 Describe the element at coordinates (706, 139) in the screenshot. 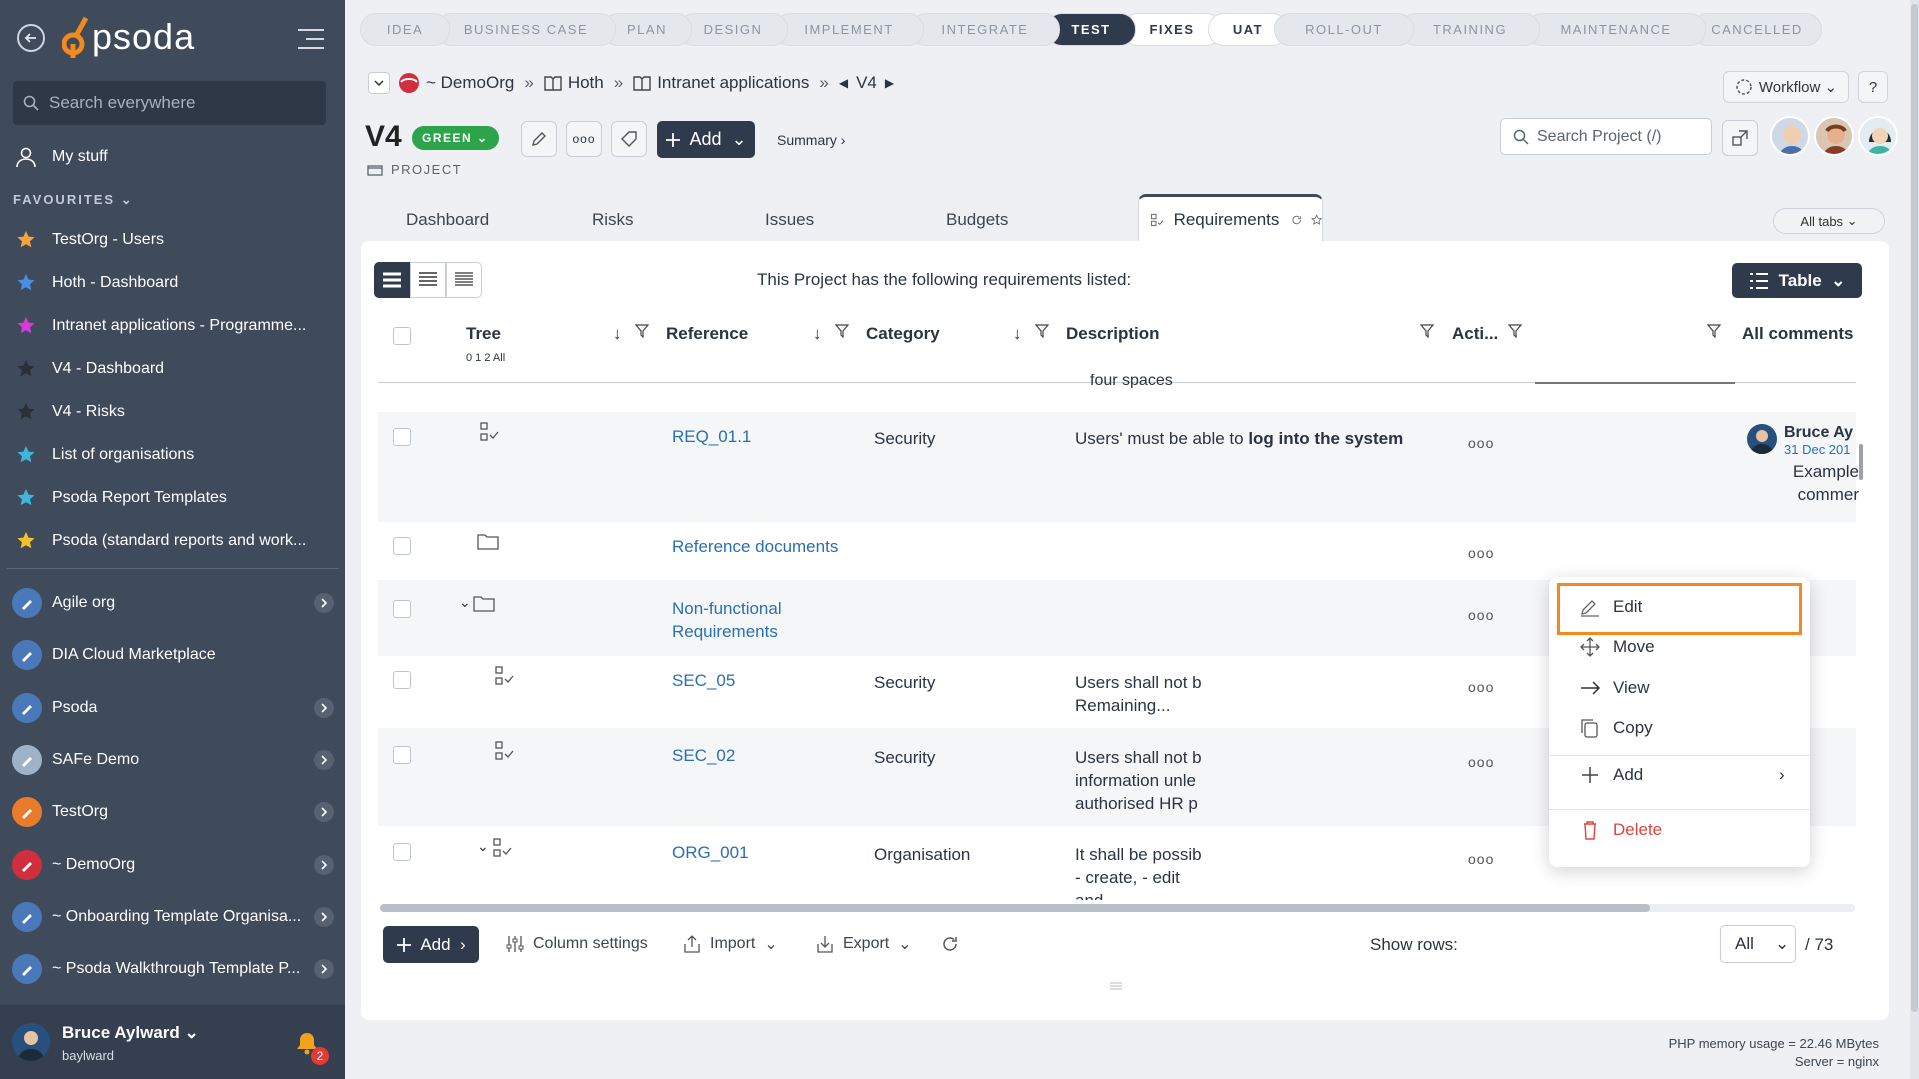

I see `add-button: Add ⌄` at that location.